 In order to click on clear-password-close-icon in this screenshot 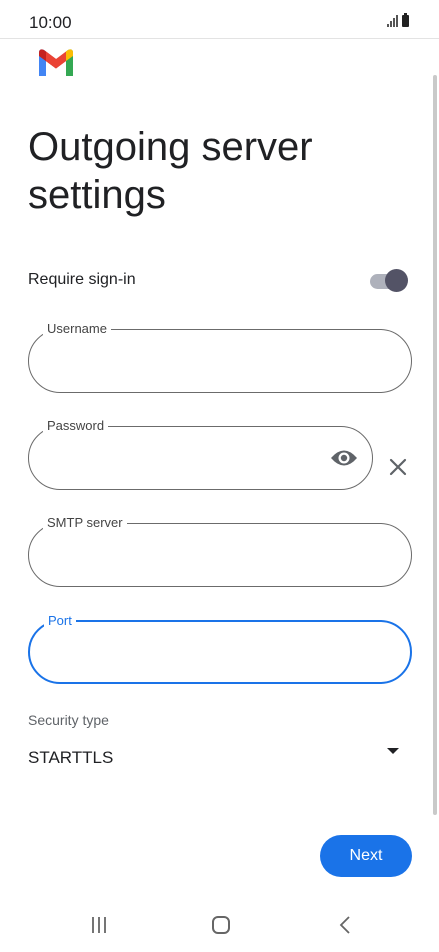, I will do `click(398, 467)`.